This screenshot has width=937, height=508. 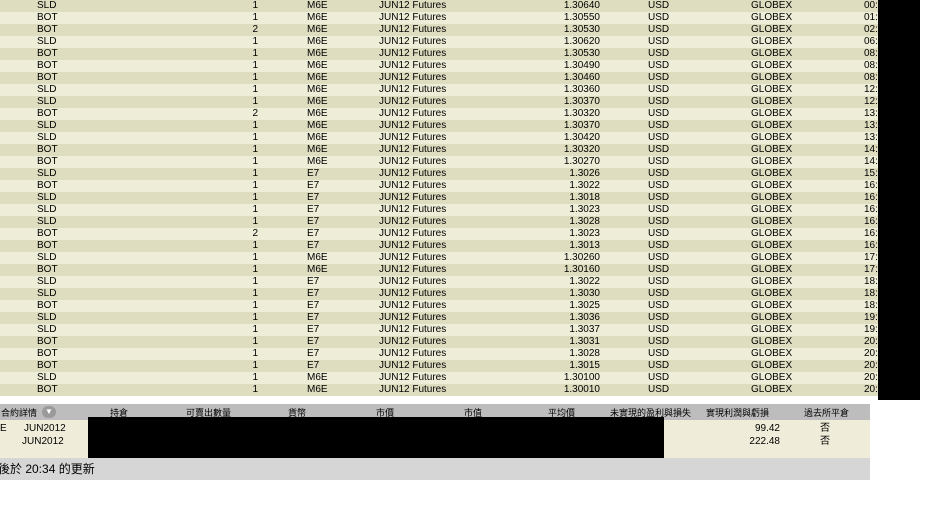 I want to click on trade-row: BOT 1 M6E JUN12 Futures 1.30010 USD GLOBEX 20:, so click(x=446, y=390).